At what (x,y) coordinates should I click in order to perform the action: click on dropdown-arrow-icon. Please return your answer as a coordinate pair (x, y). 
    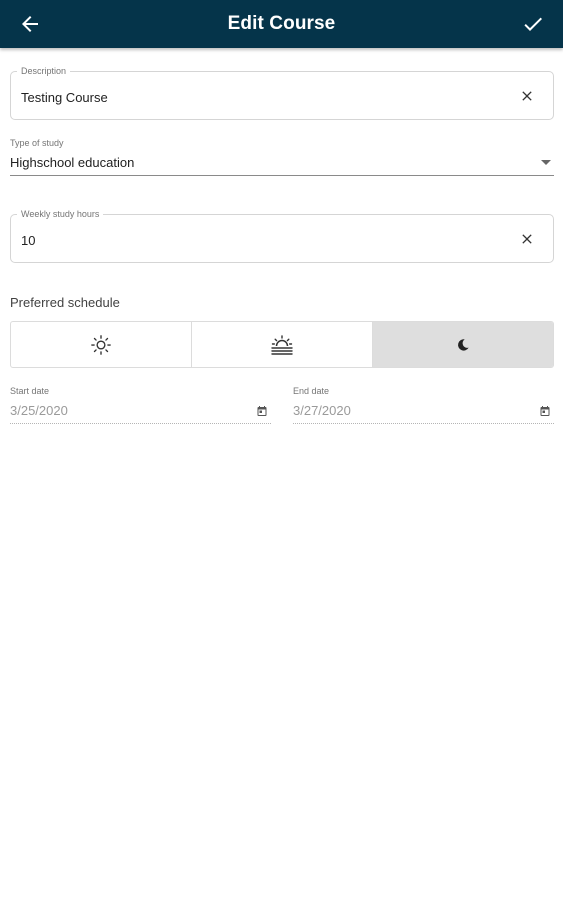
    Looking at the image, I should click on (546, 162).